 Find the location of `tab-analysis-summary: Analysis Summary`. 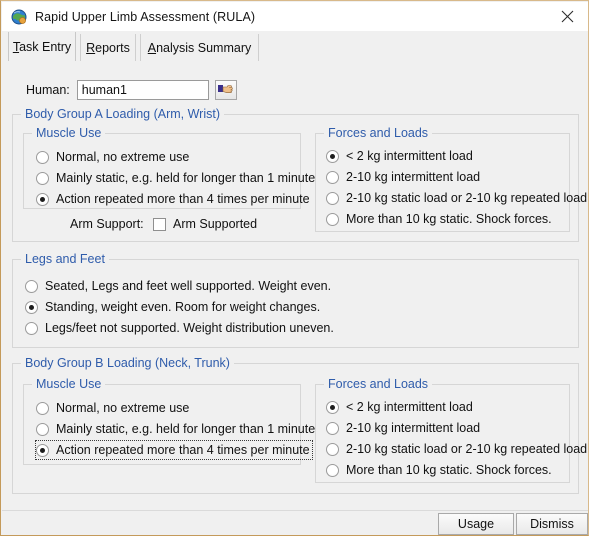

tab-analysis-summary: Analysis Summary is located at coordinates (199, 48).